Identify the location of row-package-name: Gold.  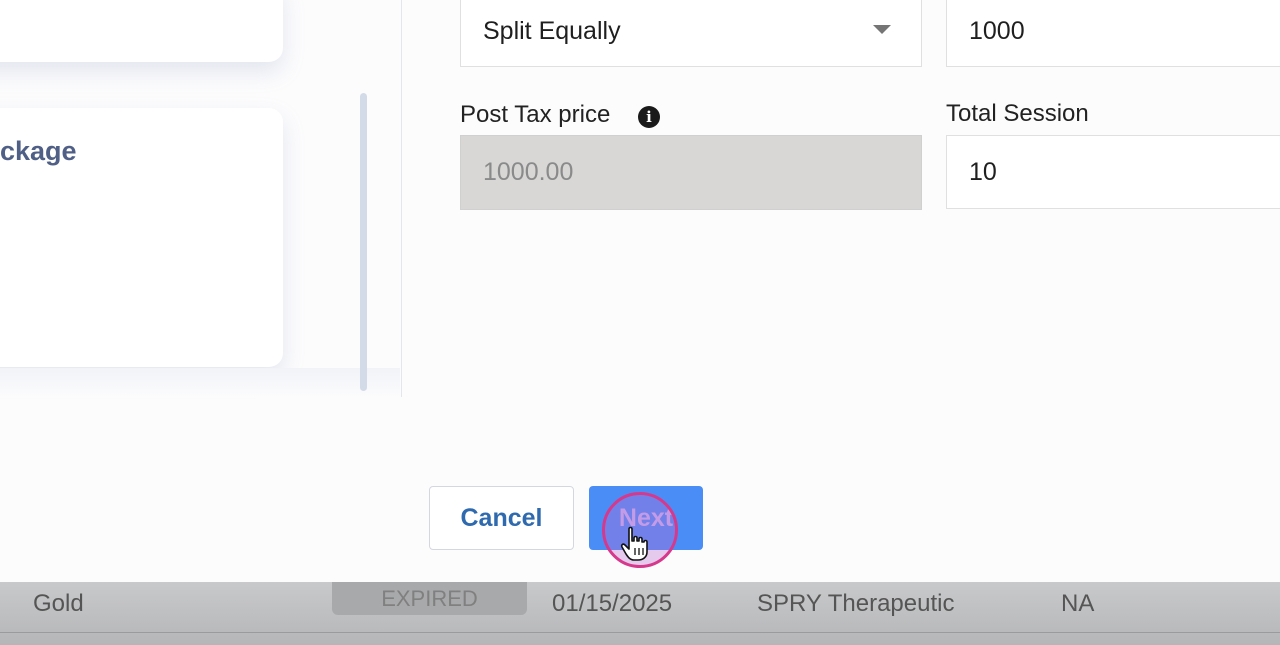
(58, 603).